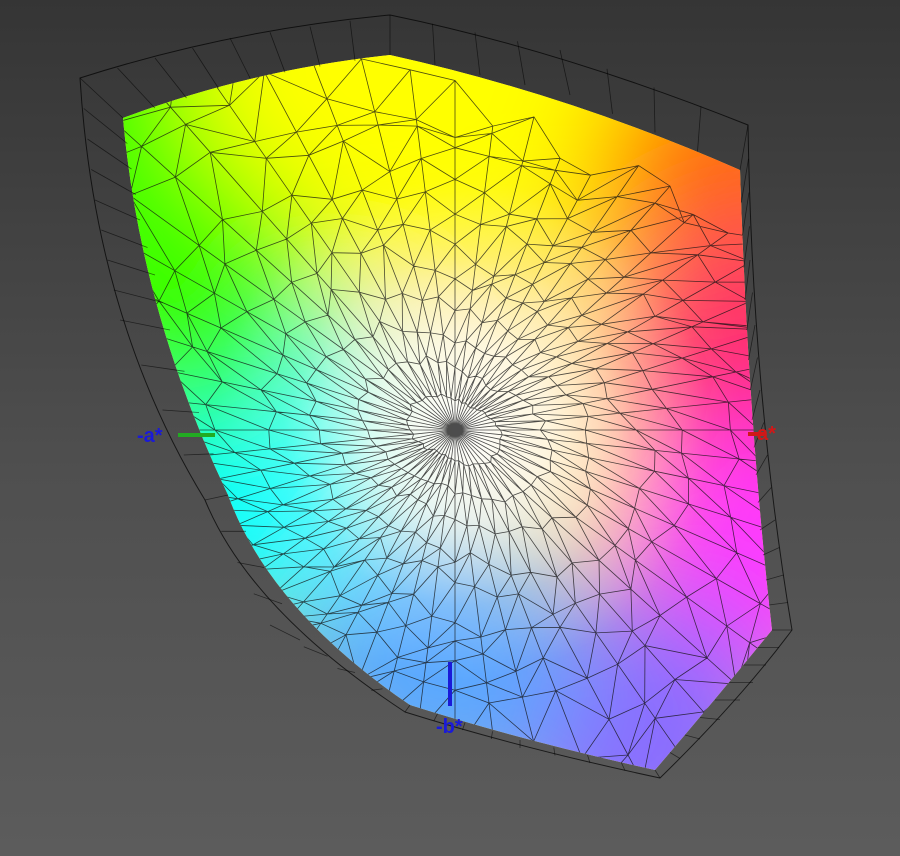 This screenshot has width=900, height=856. I want to click on neg-b-axis-label: -b*, so click(449, 727).